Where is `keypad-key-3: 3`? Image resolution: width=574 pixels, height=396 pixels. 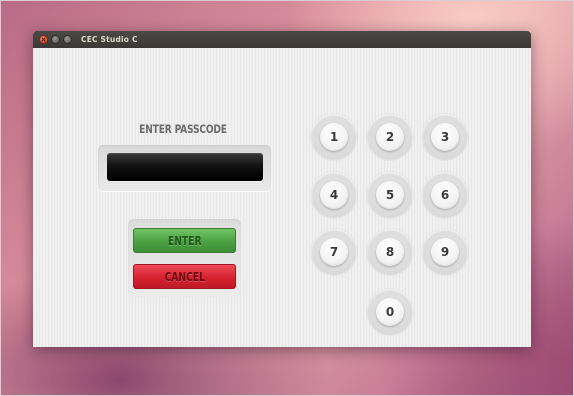
keypad-key-3: 3 is located at coordinates (445, 137).